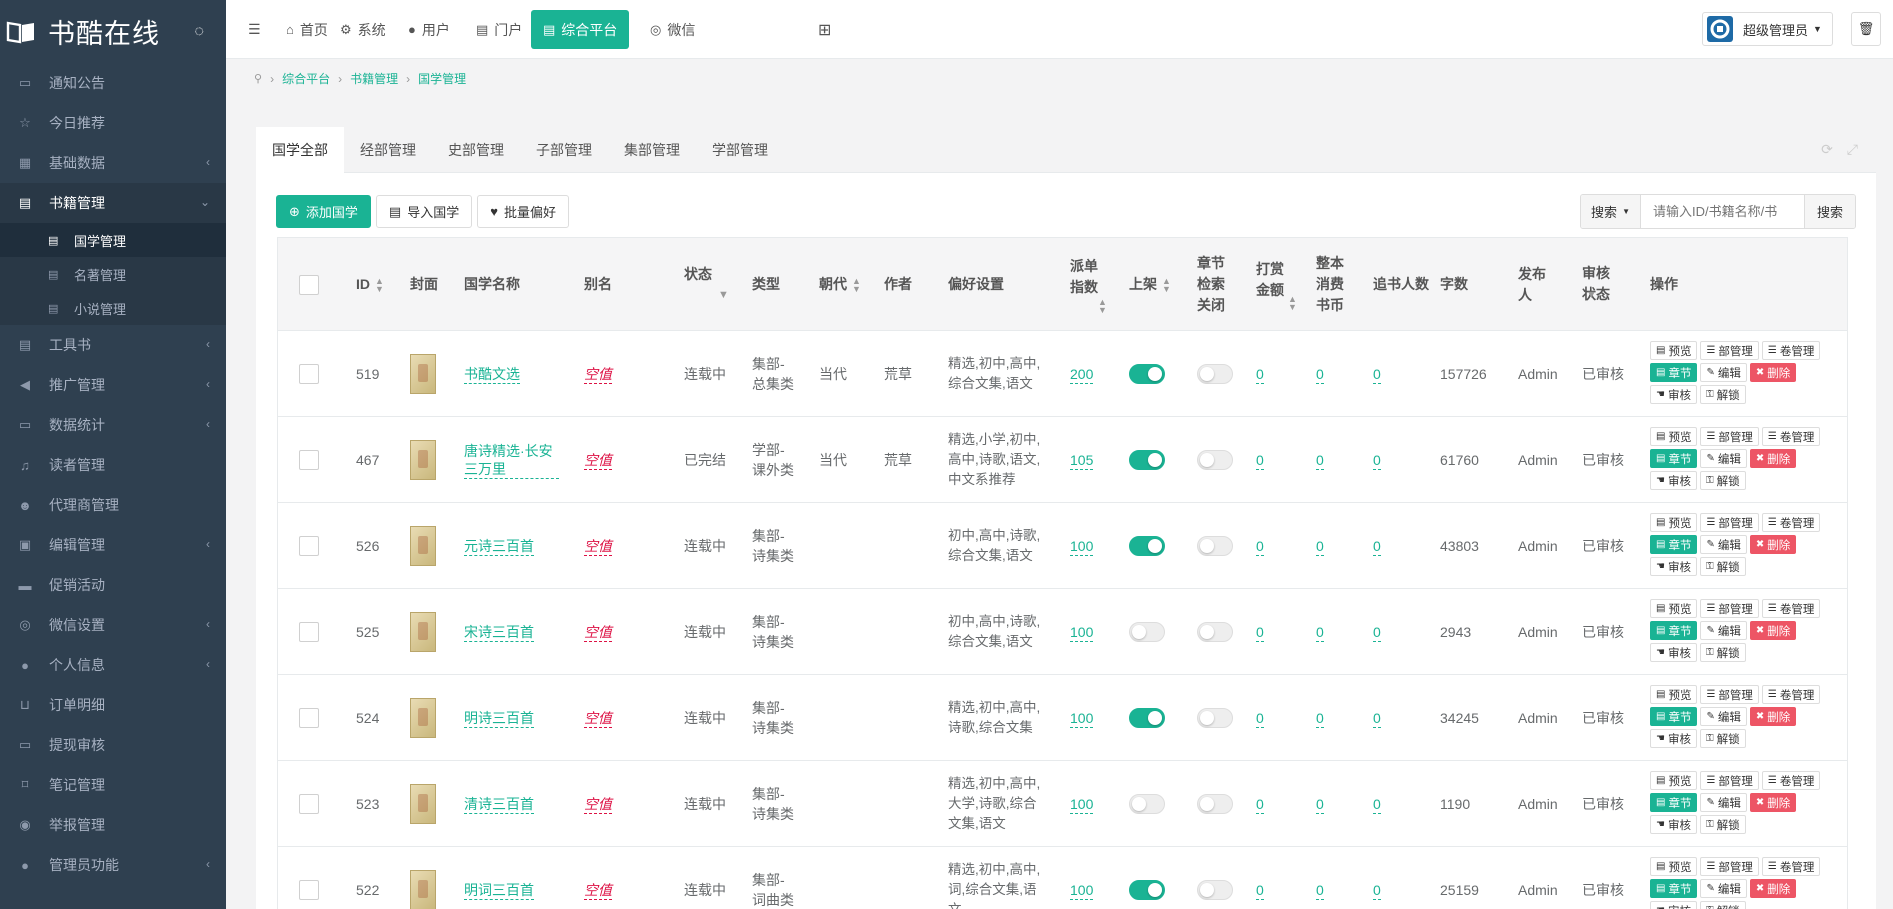 The width and height of the screenshot is (1893, 909). I want to click on top-menu-item: ● 用户, so click(429, 29).